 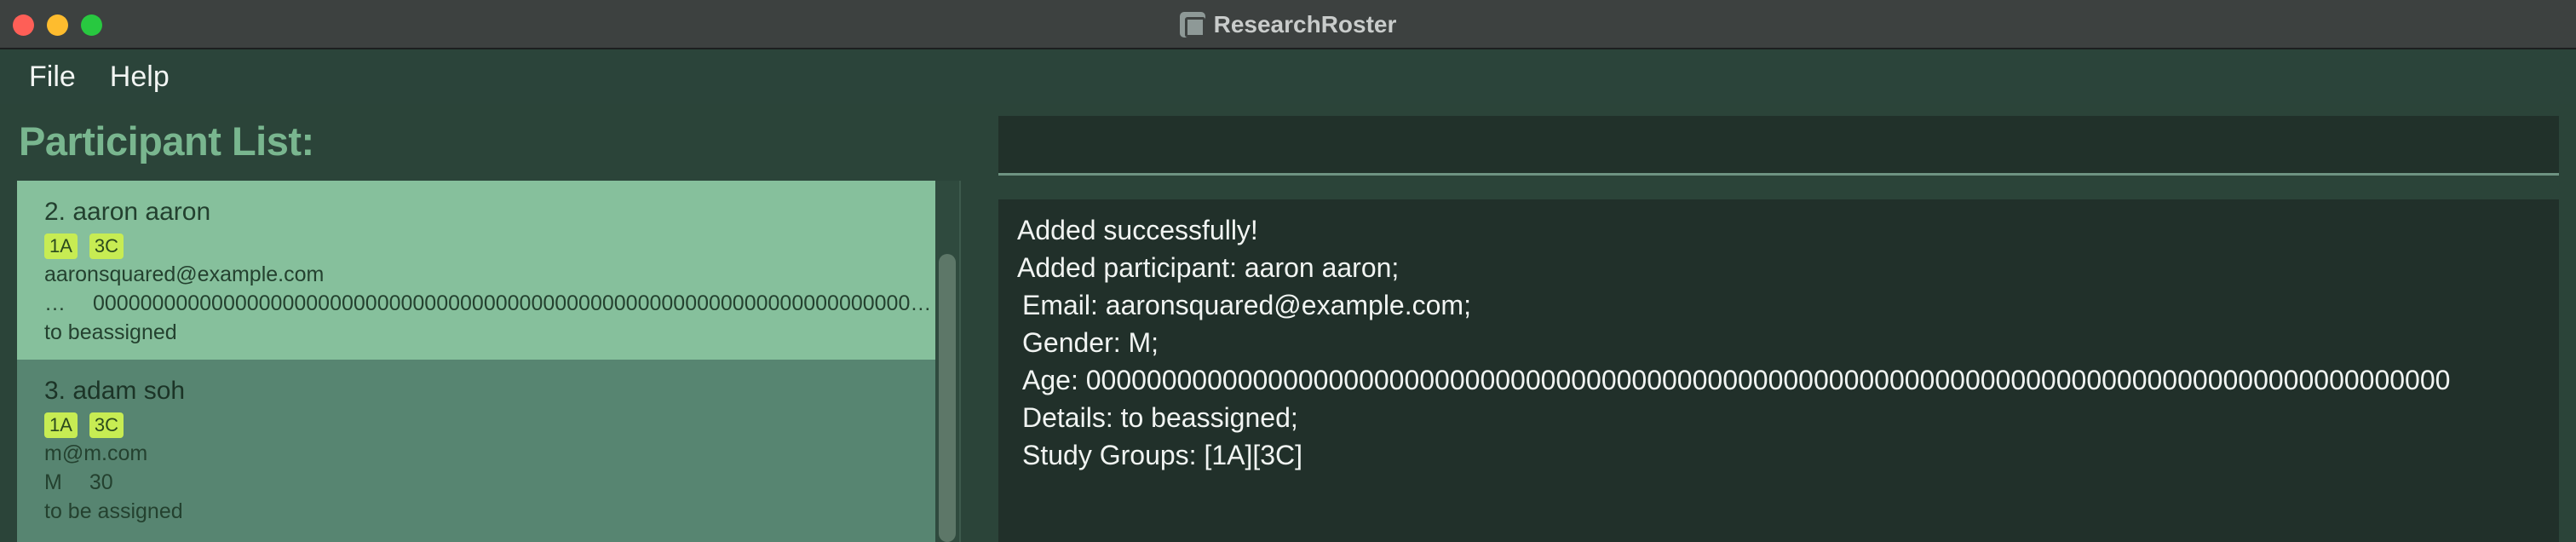 I want to click on menu-help: Help, so click(x=140, y=77).